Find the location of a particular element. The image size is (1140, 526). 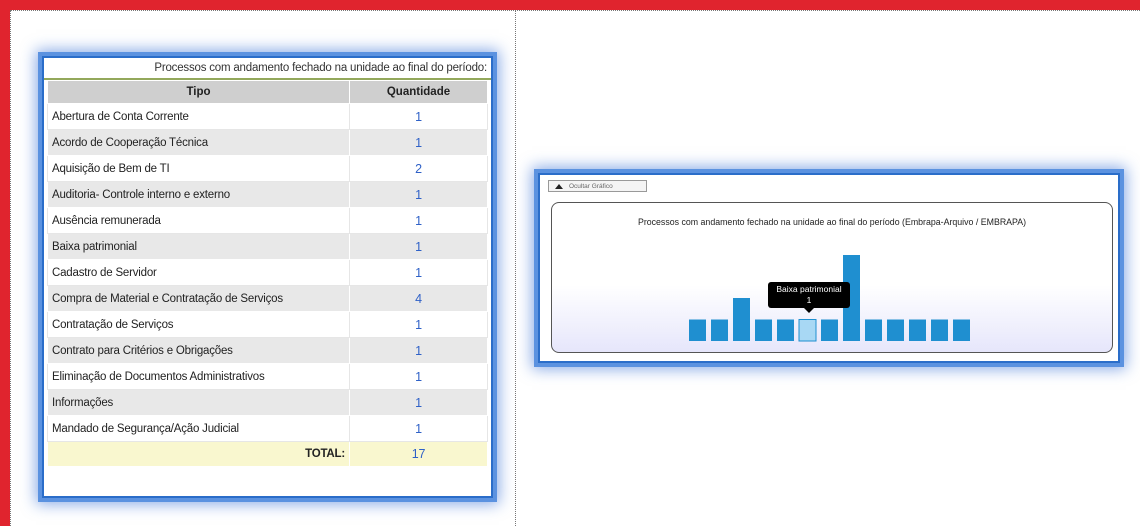

tooltip-label: Baixa patrimonial is located at coordinates (809, 289).